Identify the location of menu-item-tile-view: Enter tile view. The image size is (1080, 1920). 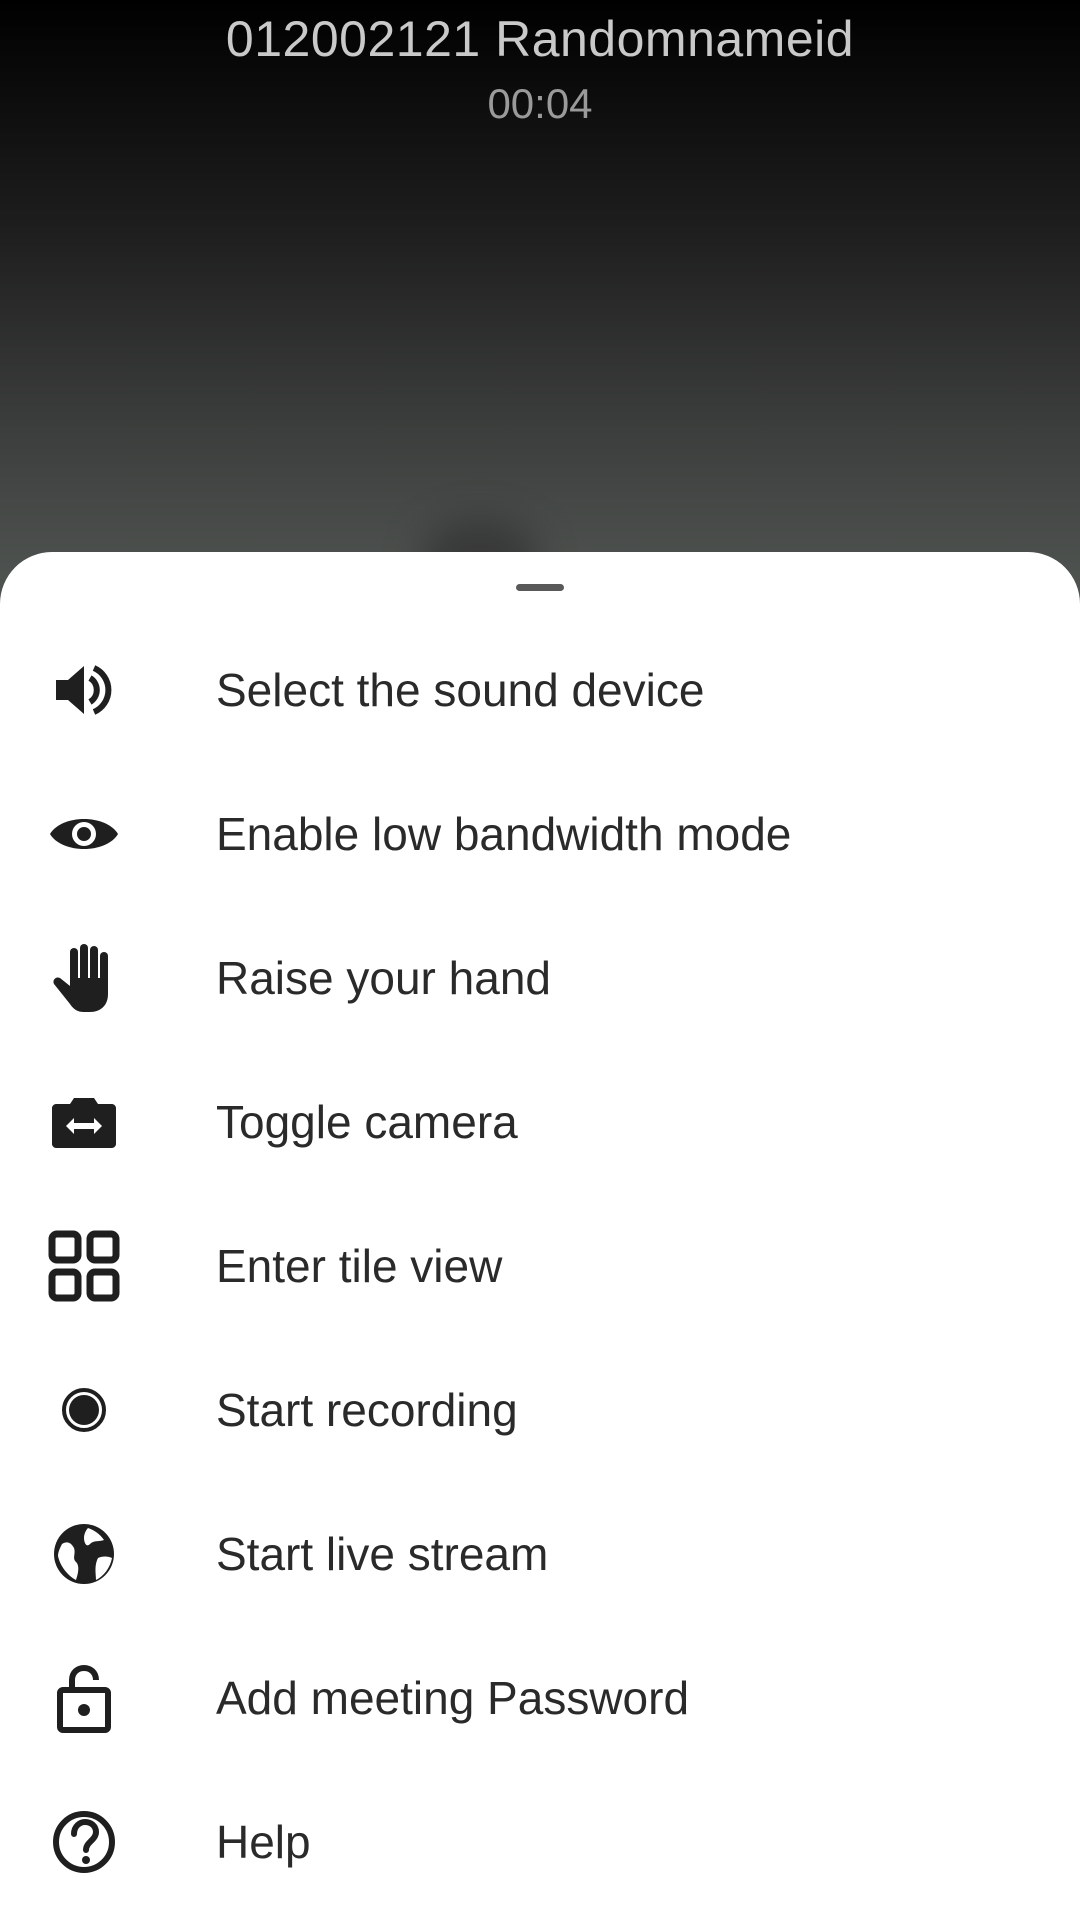
(540, 1266).